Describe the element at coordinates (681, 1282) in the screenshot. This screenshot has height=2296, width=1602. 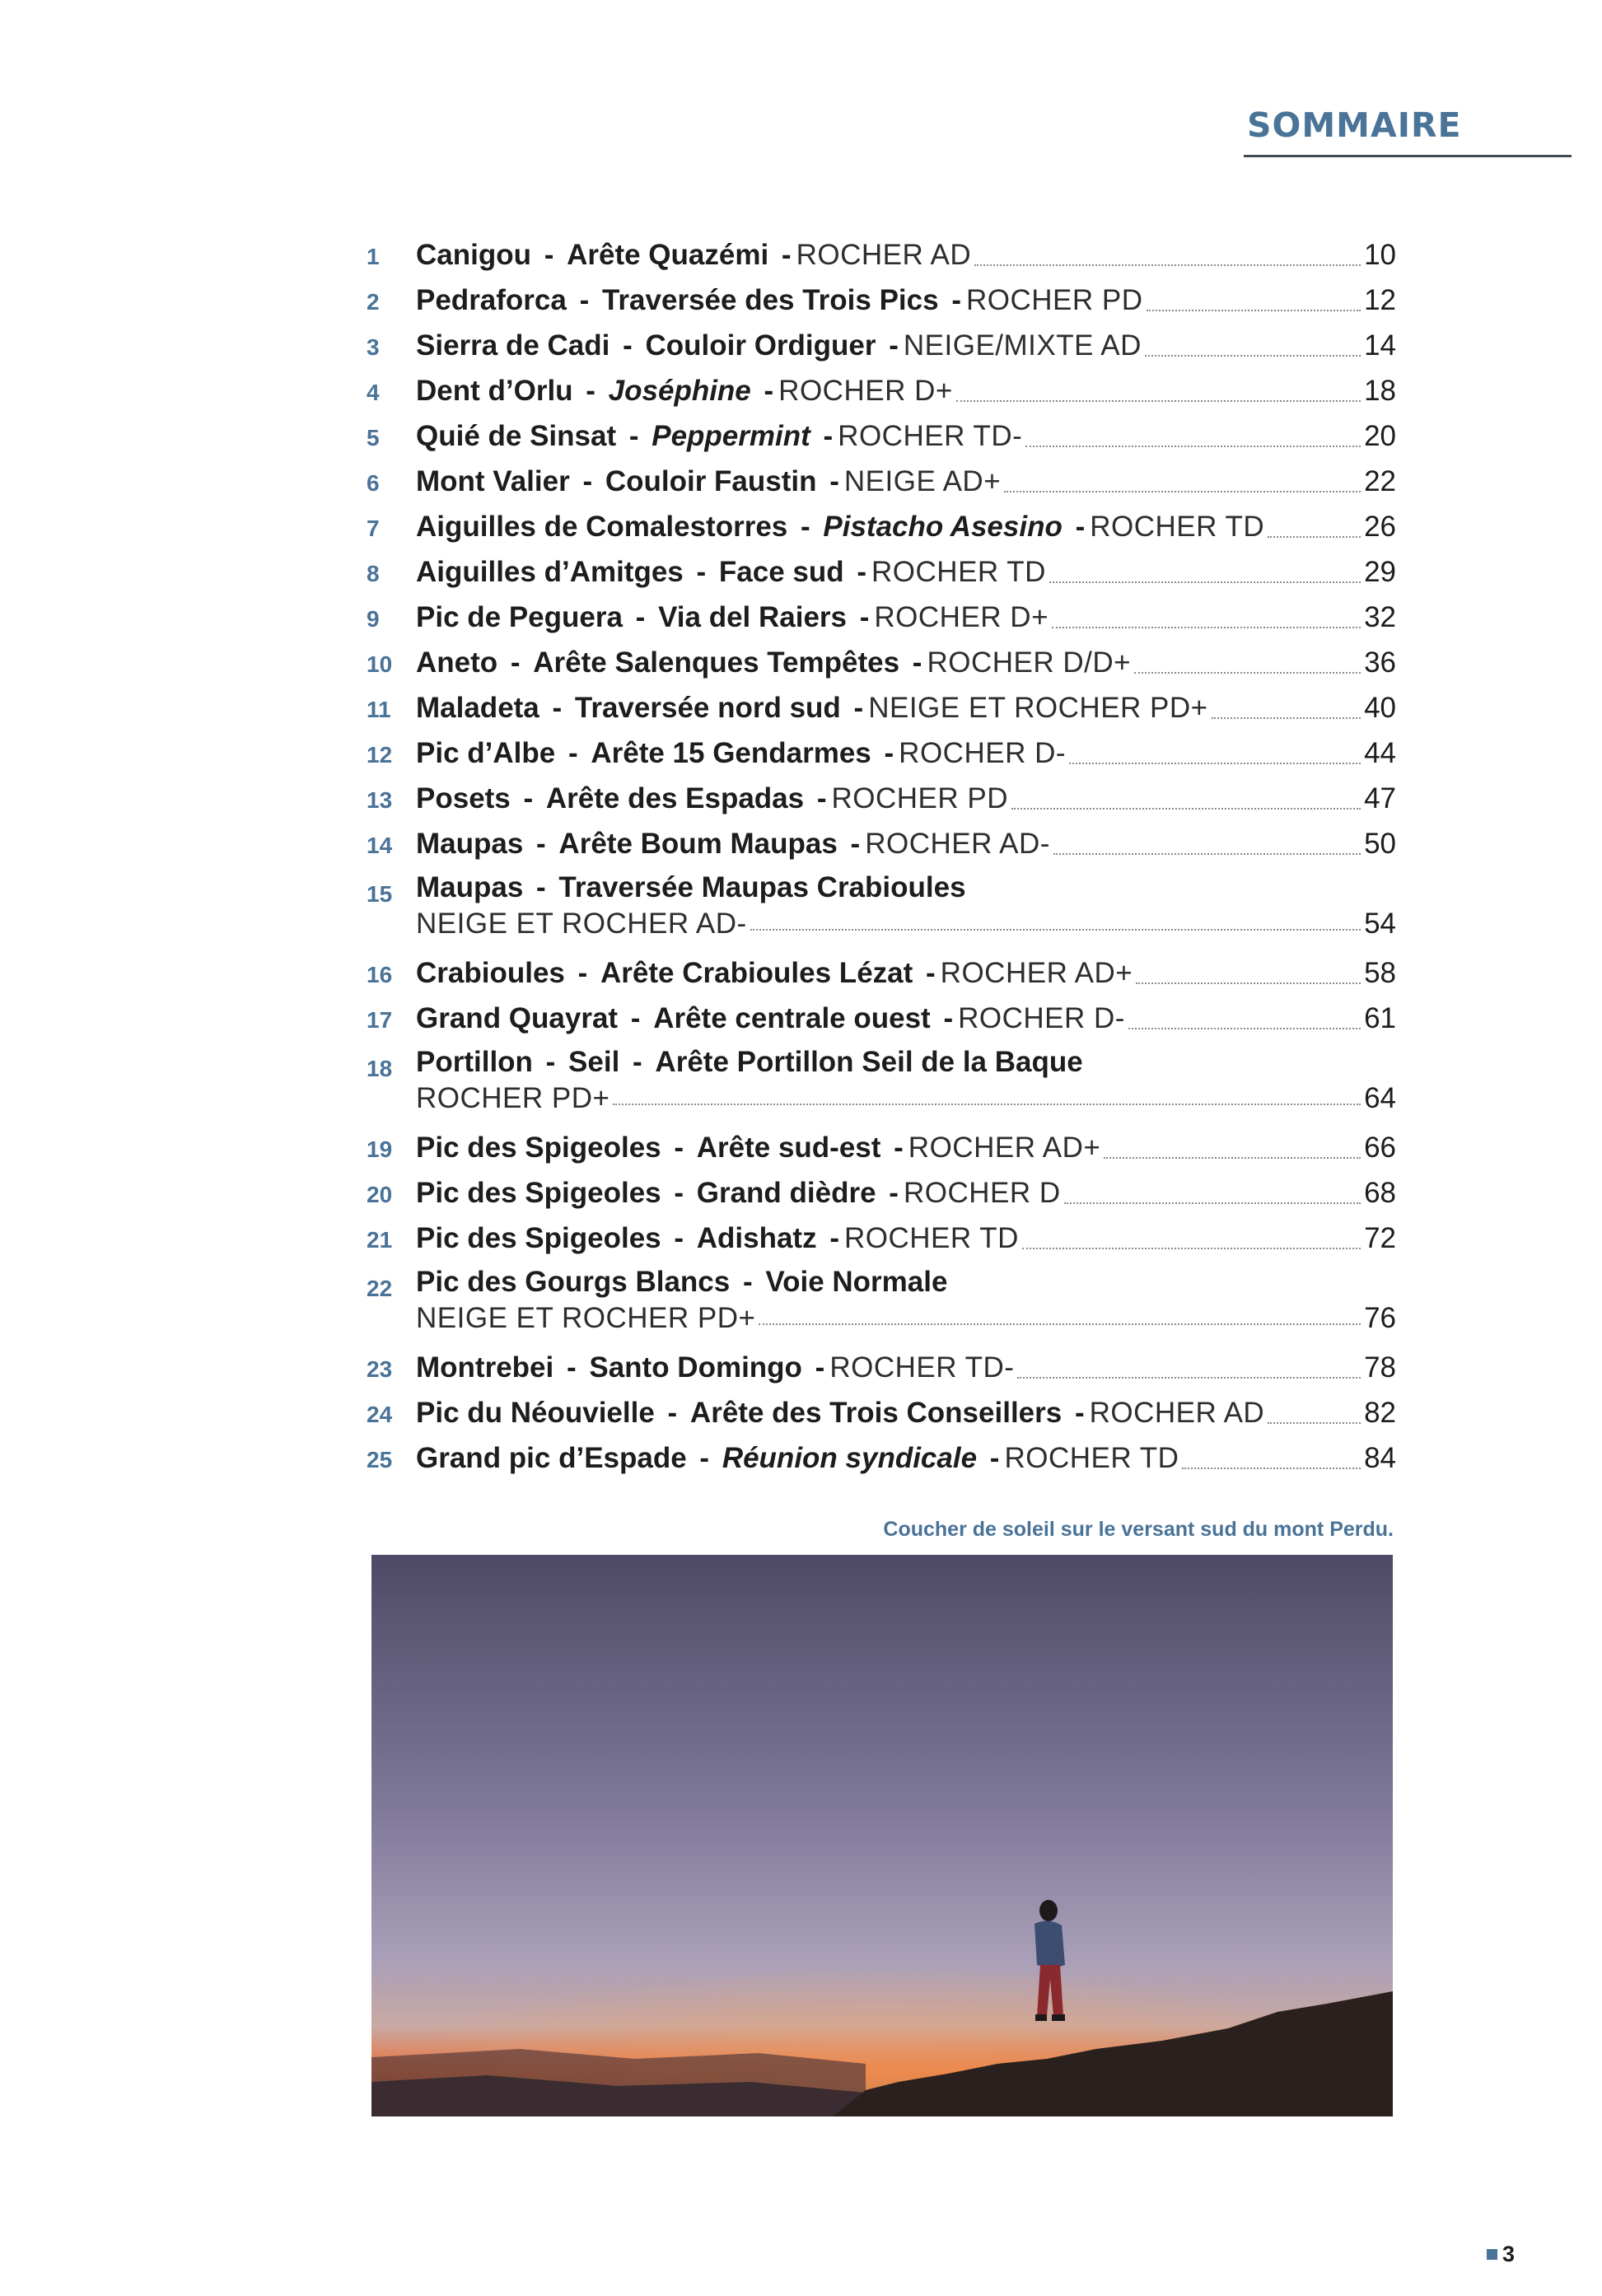
I see `route-title: Pic des Gourgs Blancs - Voie Normale` at that location.